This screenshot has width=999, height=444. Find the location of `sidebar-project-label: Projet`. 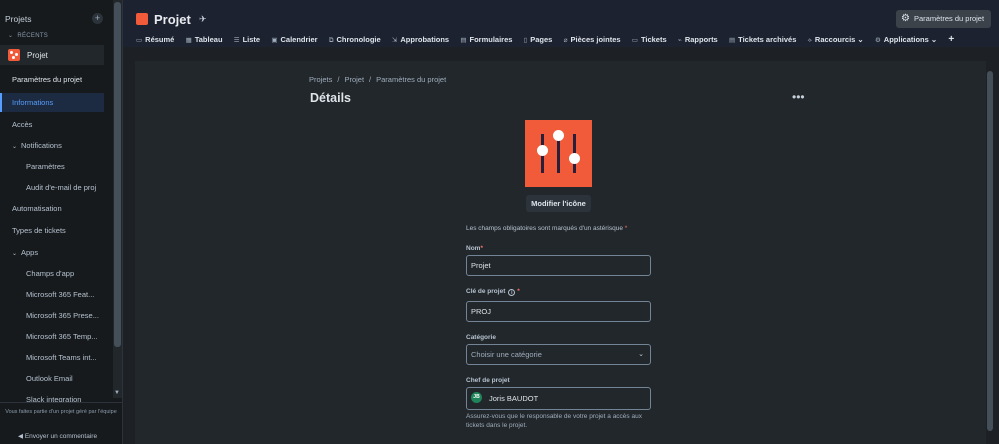

sidebar-project-label: Projet is located at coordinates (37, 55).